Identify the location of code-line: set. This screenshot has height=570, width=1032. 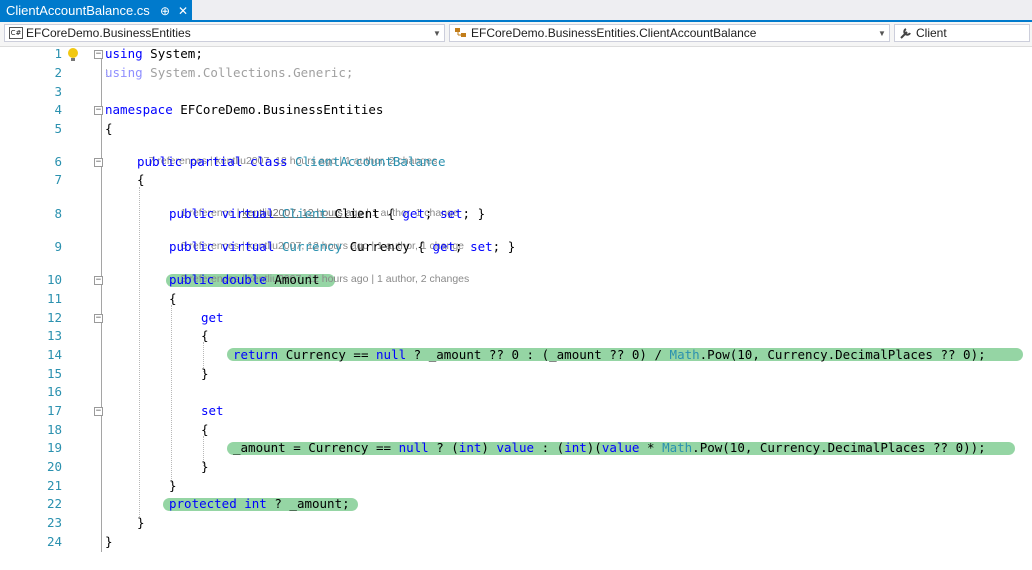
(212, 411).